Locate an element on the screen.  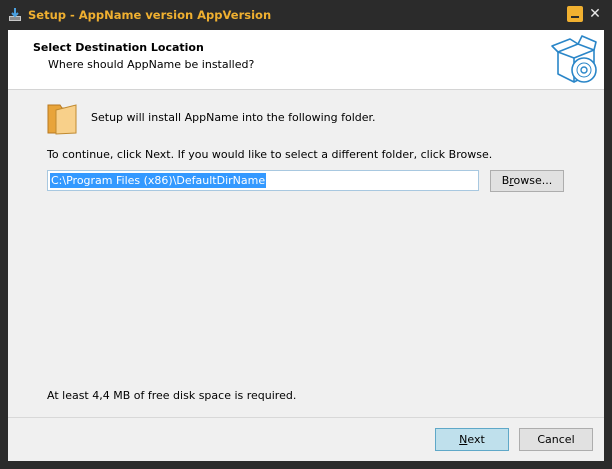
minimize-button is located at coordinates (575, 14).